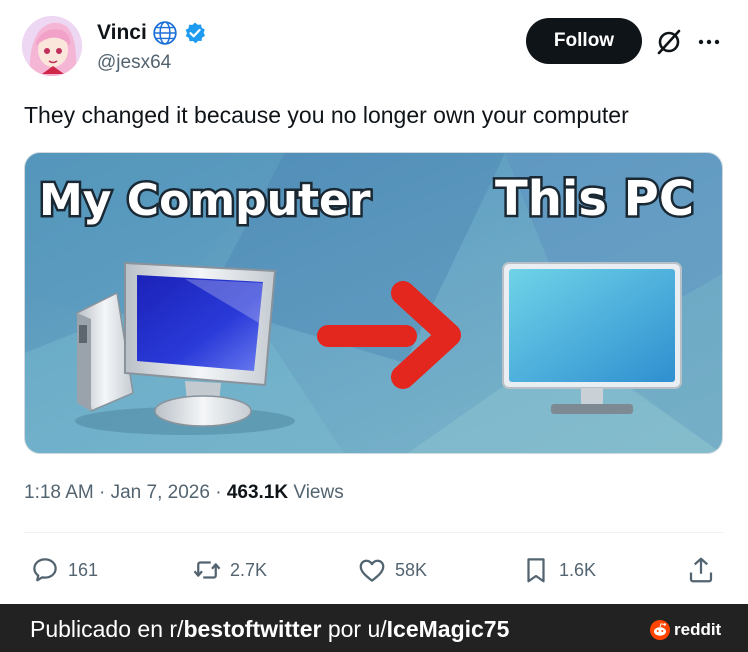  What do you see at coordinates (374, 45) in the screenshot?
I see `tweet-header: Vinci @jesx64 Follow` at bounding box center [374, 45].